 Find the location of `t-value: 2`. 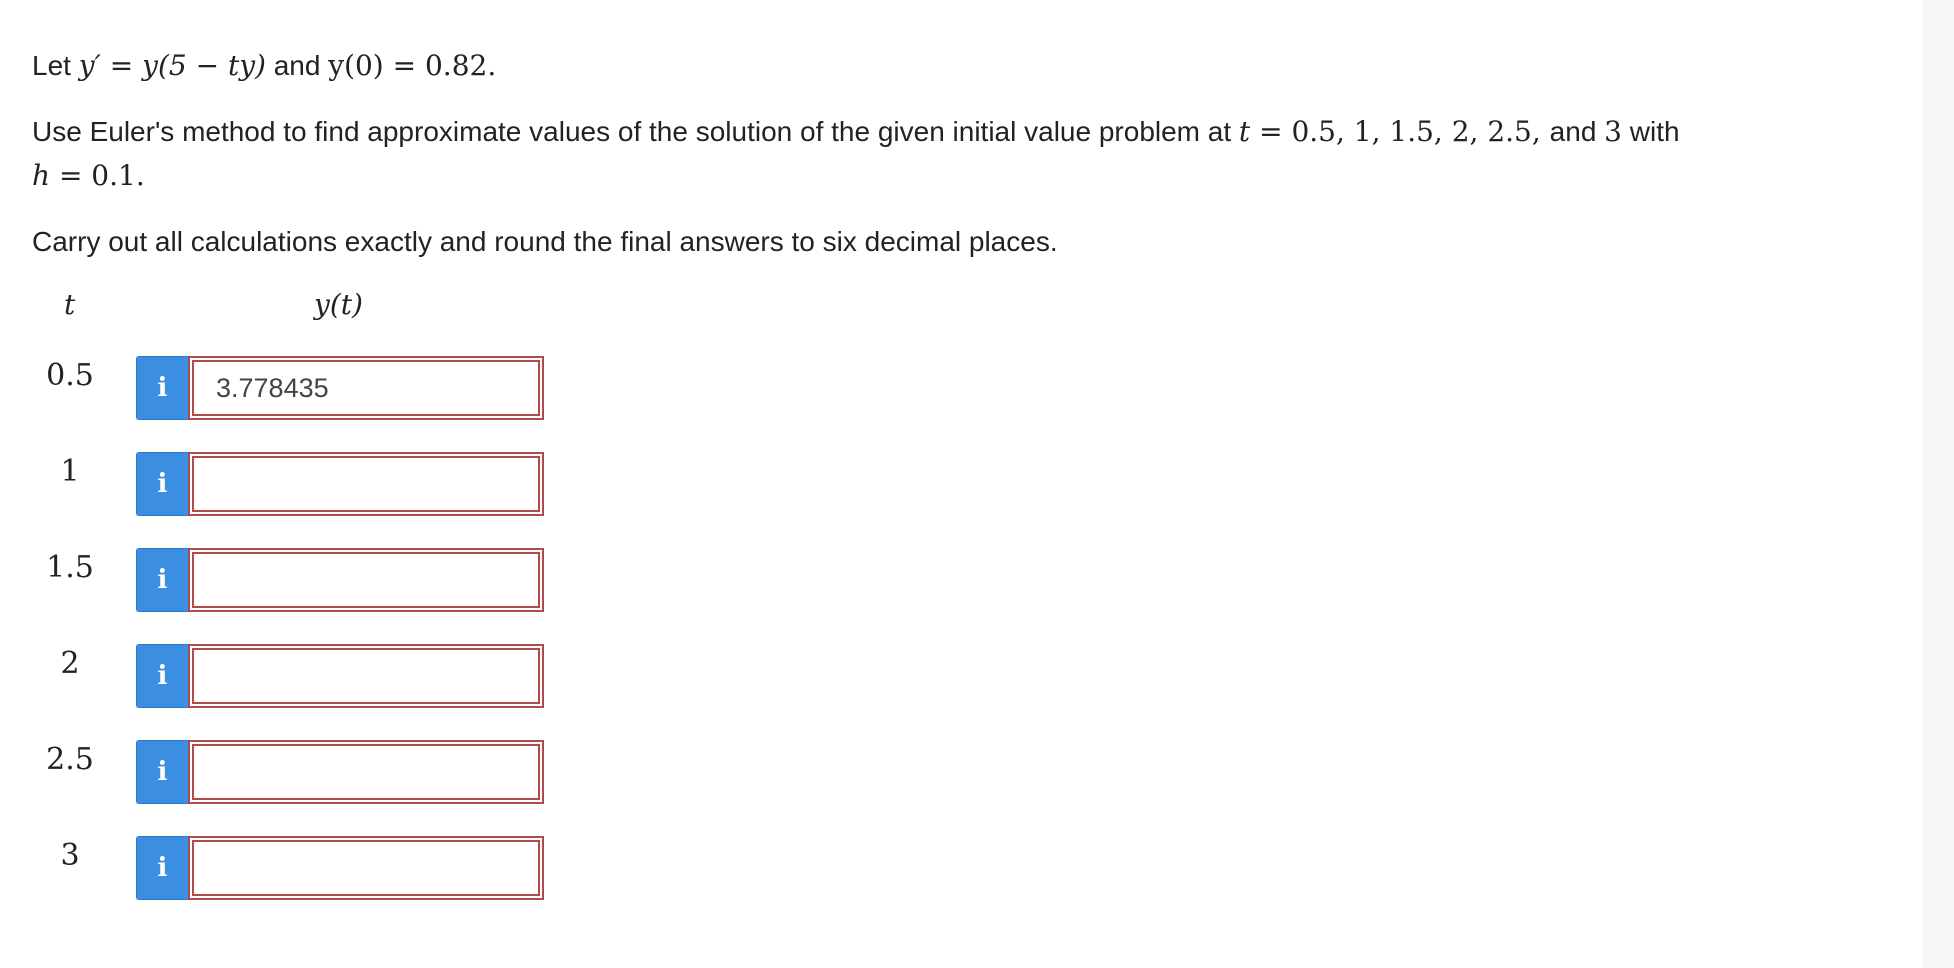

t-value: 2 is located at coordinates (70, 663).